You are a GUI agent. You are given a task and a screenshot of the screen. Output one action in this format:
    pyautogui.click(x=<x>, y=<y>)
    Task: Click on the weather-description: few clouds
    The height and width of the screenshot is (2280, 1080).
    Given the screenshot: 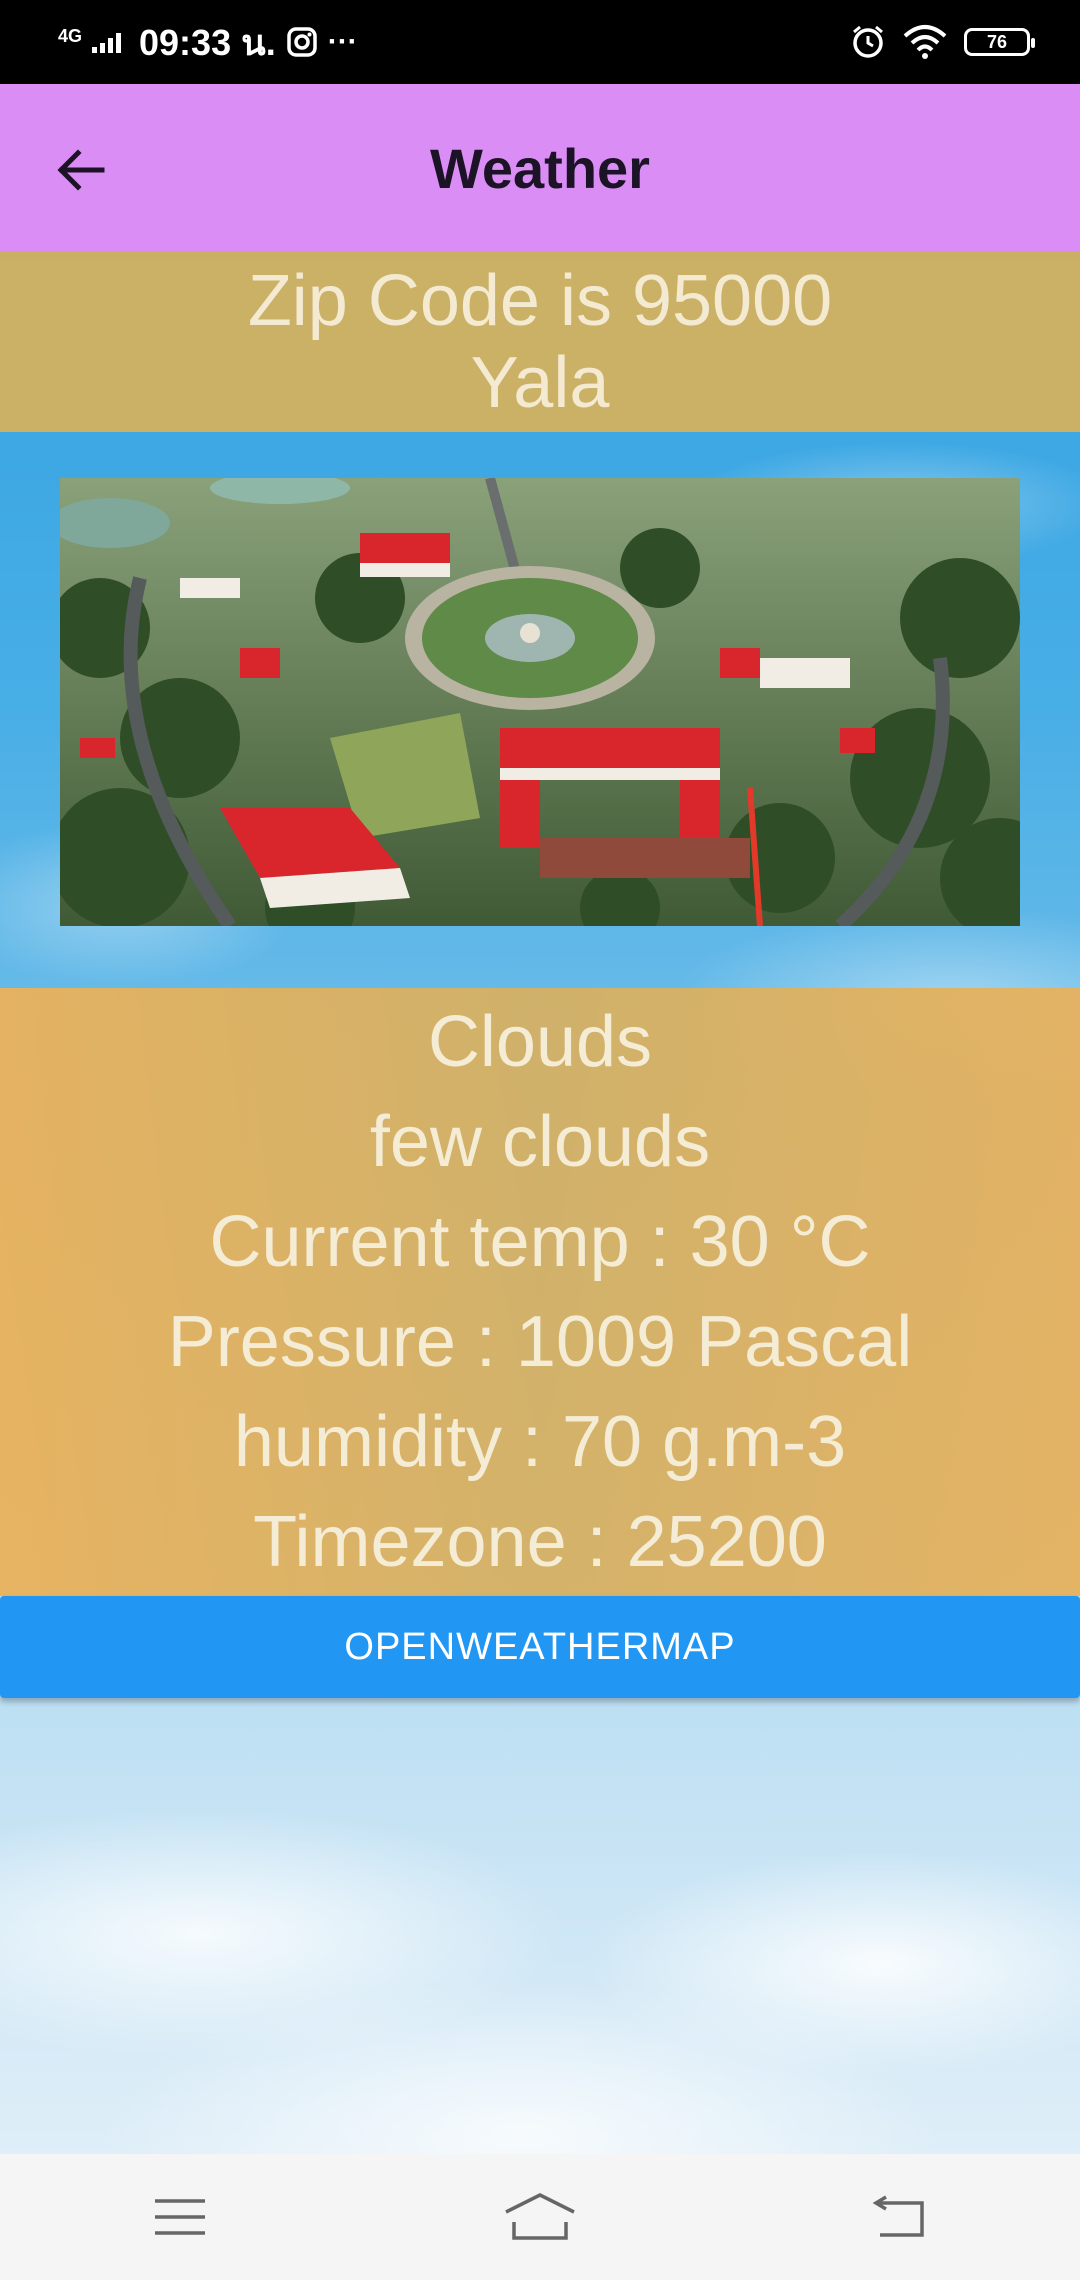 What is the action you would take?
    pyautogui.click(x=540, y=1142)
    